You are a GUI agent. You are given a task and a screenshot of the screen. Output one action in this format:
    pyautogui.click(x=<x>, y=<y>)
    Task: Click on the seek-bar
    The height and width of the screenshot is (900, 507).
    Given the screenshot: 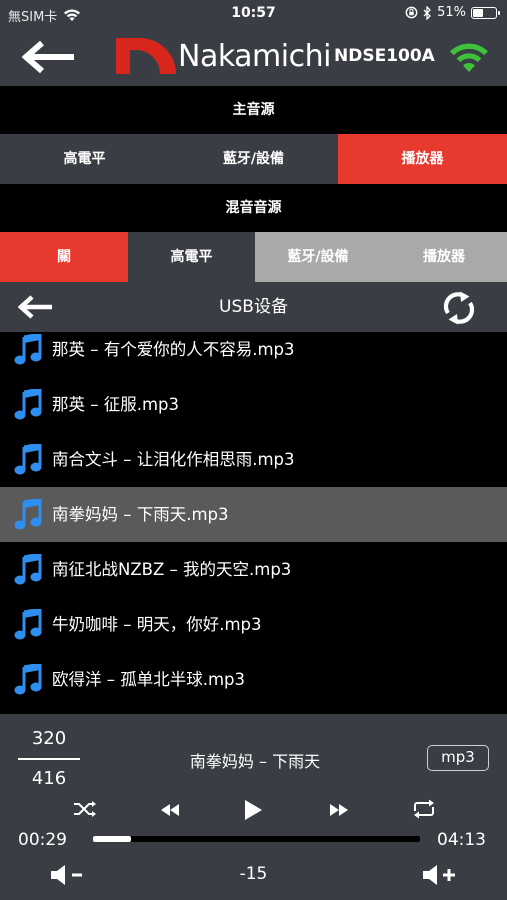 What is the action you would take?
    pyautogui.click(x=256, y=839)
    